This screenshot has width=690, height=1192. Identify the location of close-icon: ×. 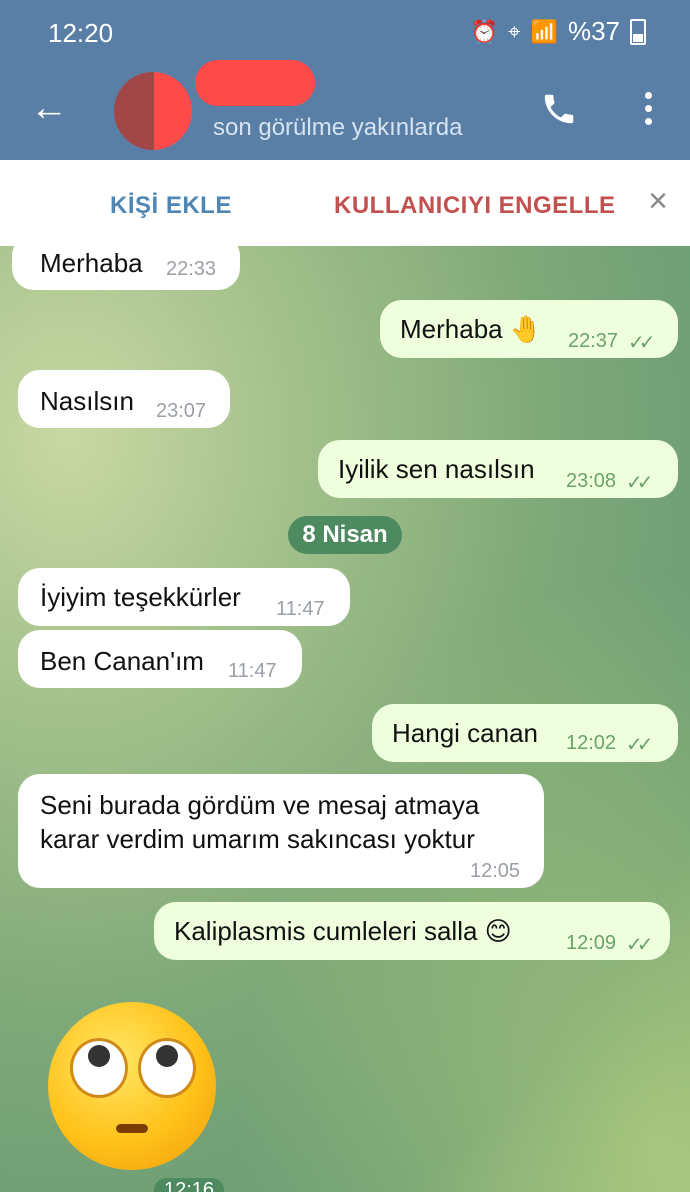
(658, 201).